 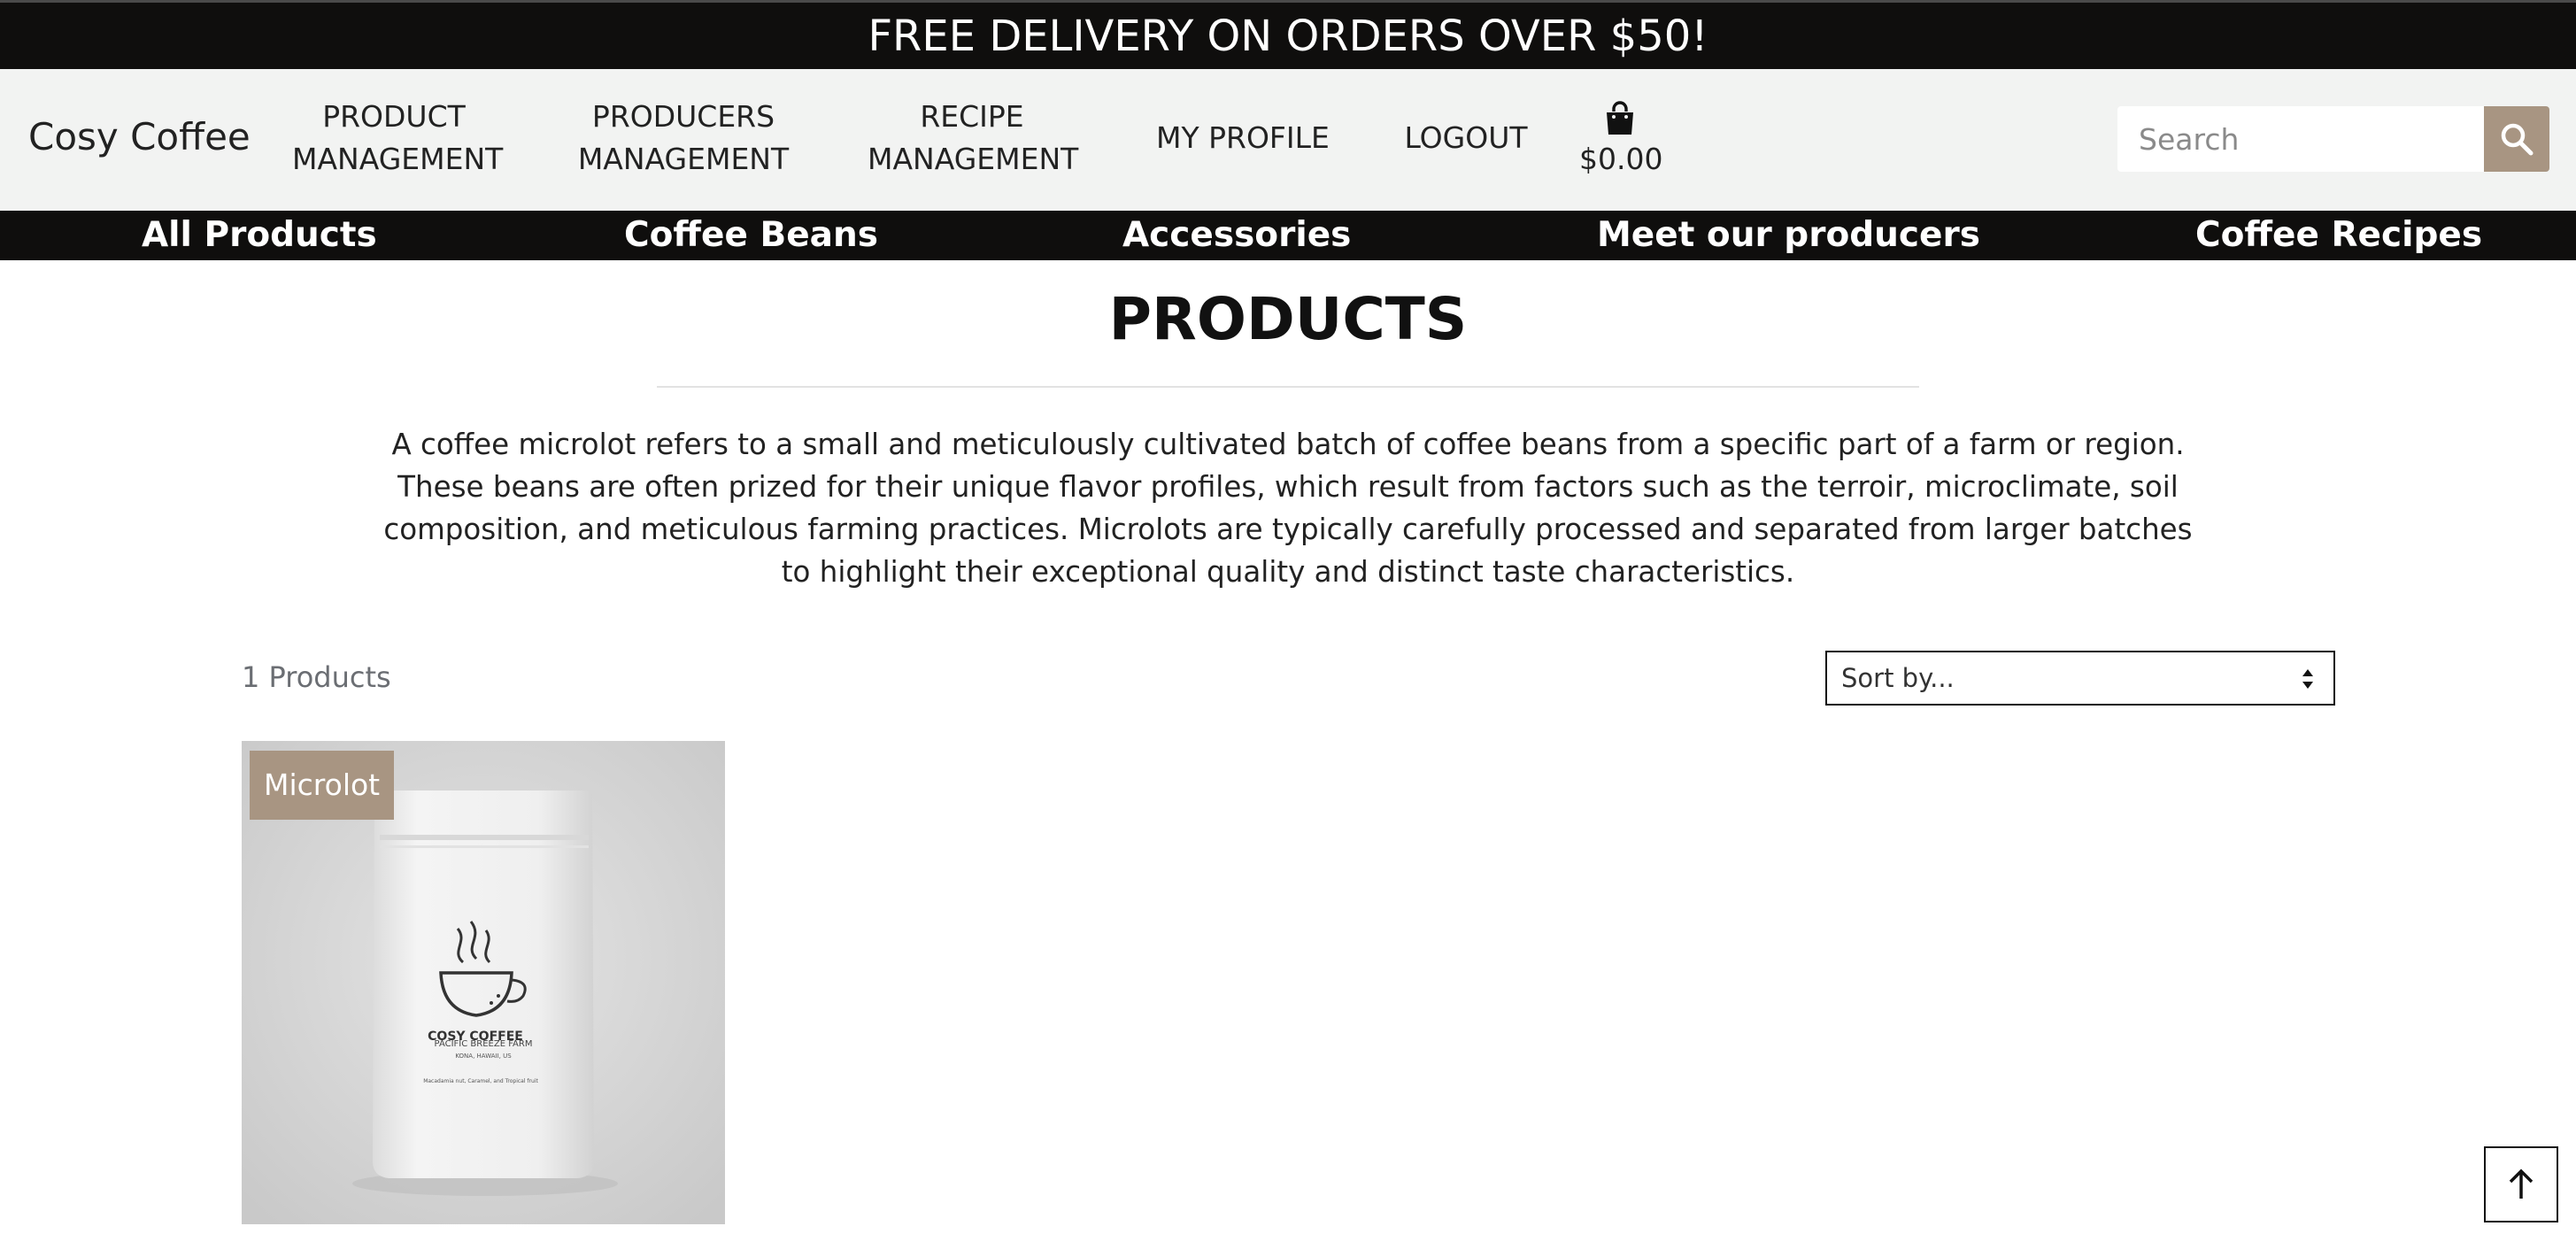 What do you see at coordinates (2338, 235) in the screenshot?
I see `category-coffee-recipes: Coffee Recipes` at bounding box center [2338, 235].